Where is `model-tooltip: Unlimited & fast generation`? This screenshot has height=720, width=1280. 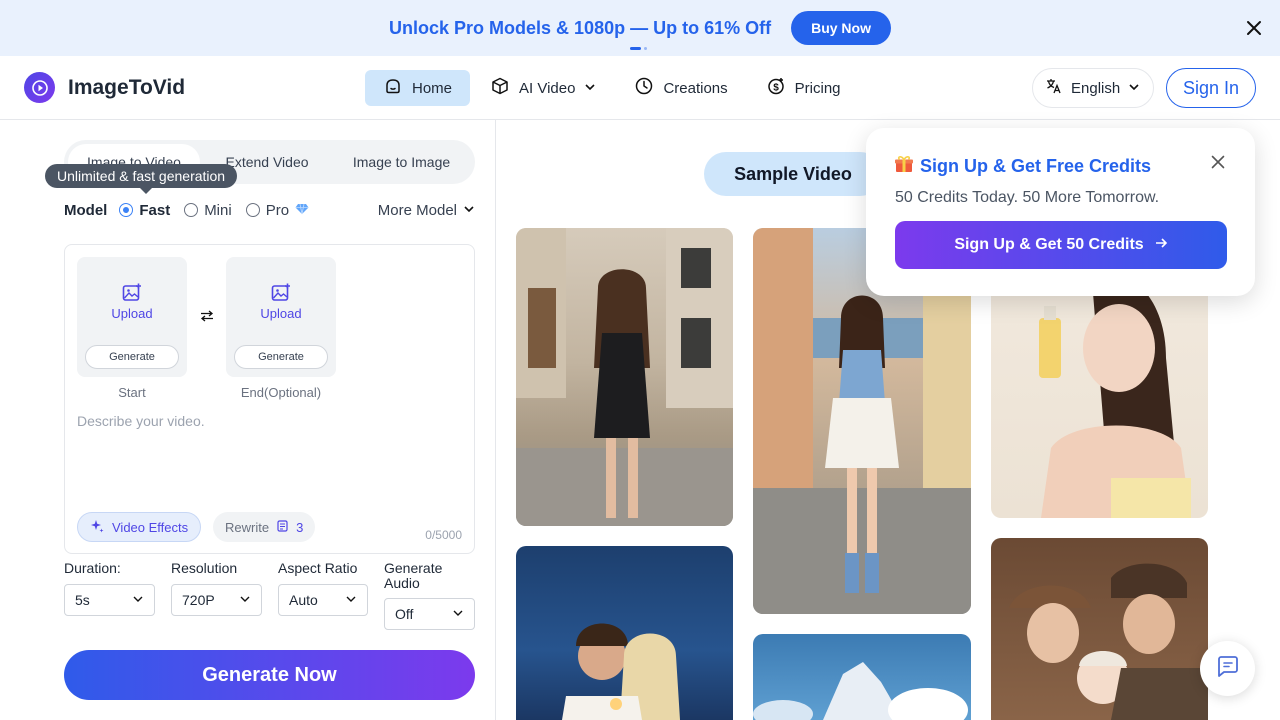 model-tooltip: Unlimited & fast generation is located at coordinates (141, 179).